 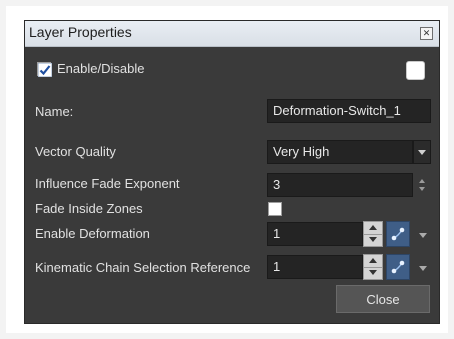 I want to click on dialog-title: Layer Properties, so click(x=80, y=32).